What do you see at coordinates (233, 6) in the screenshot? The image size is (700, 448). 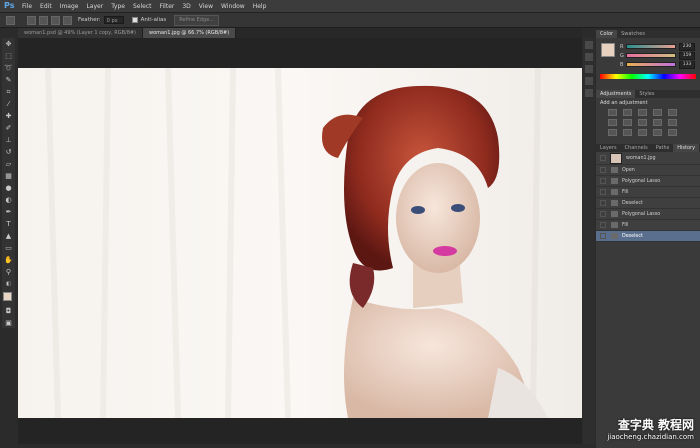 I see `menu-window: Window` at bounding box center [233, 6].